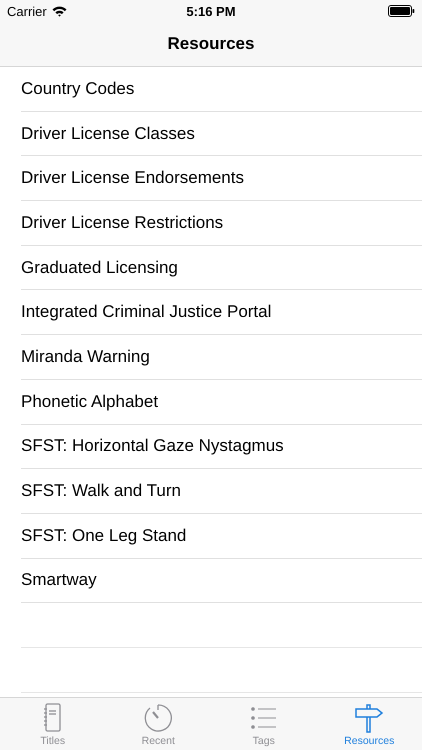  What do you see at coordinates (59, 580) in the screenshot?
I see `resource-item: Smartway` at bounding box center [59, 580].